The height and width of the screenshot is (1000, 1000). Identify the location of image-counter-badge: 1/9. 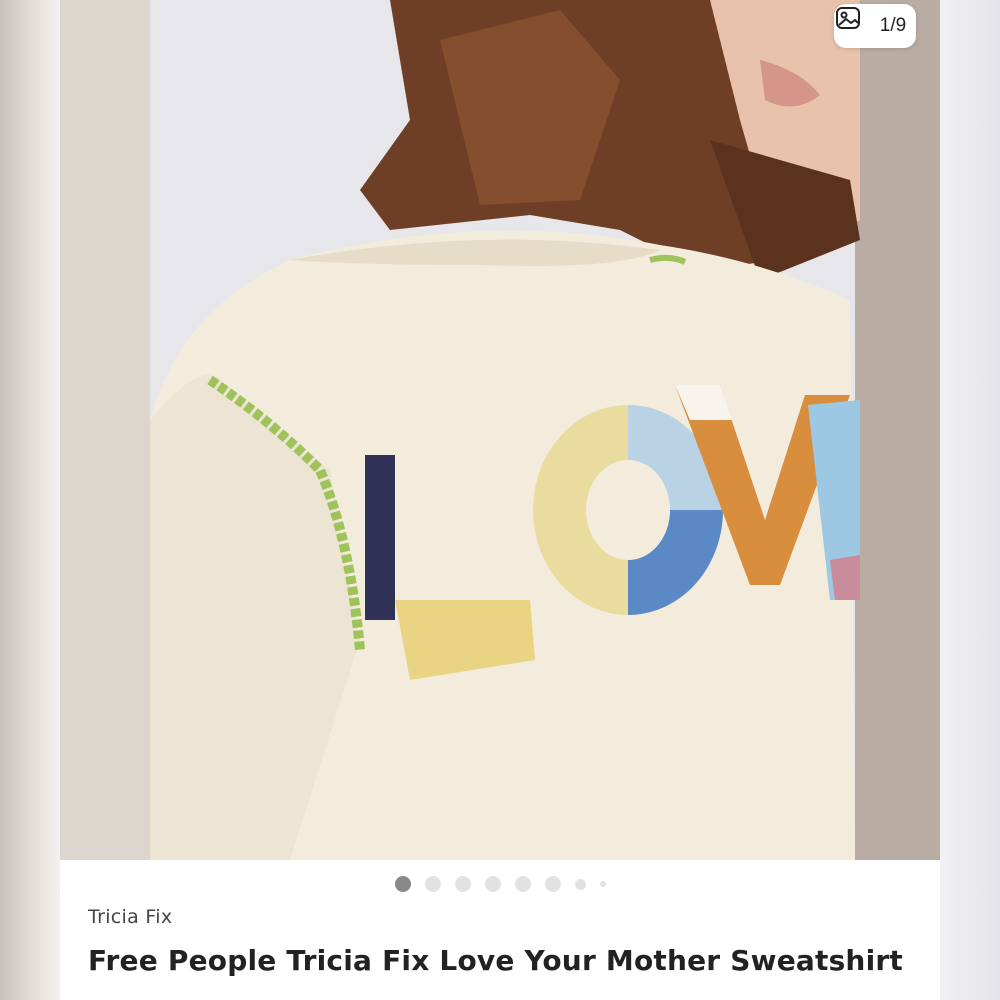
(875, 26).